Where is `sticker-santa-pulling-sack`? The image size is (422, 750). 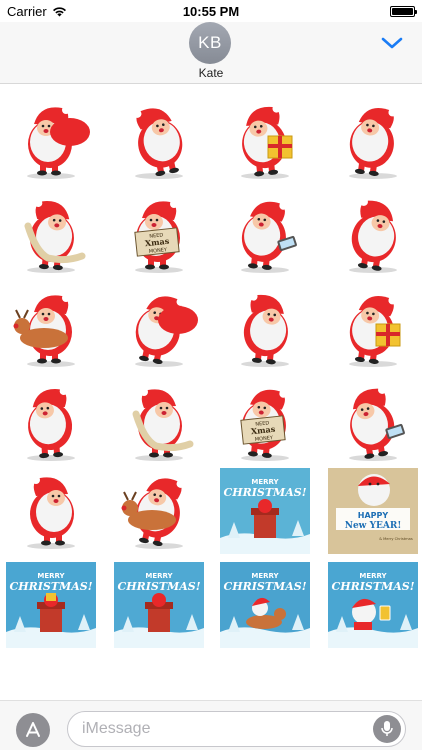 sticker-santa-pulling-sack is located at coordinates (159, 329).